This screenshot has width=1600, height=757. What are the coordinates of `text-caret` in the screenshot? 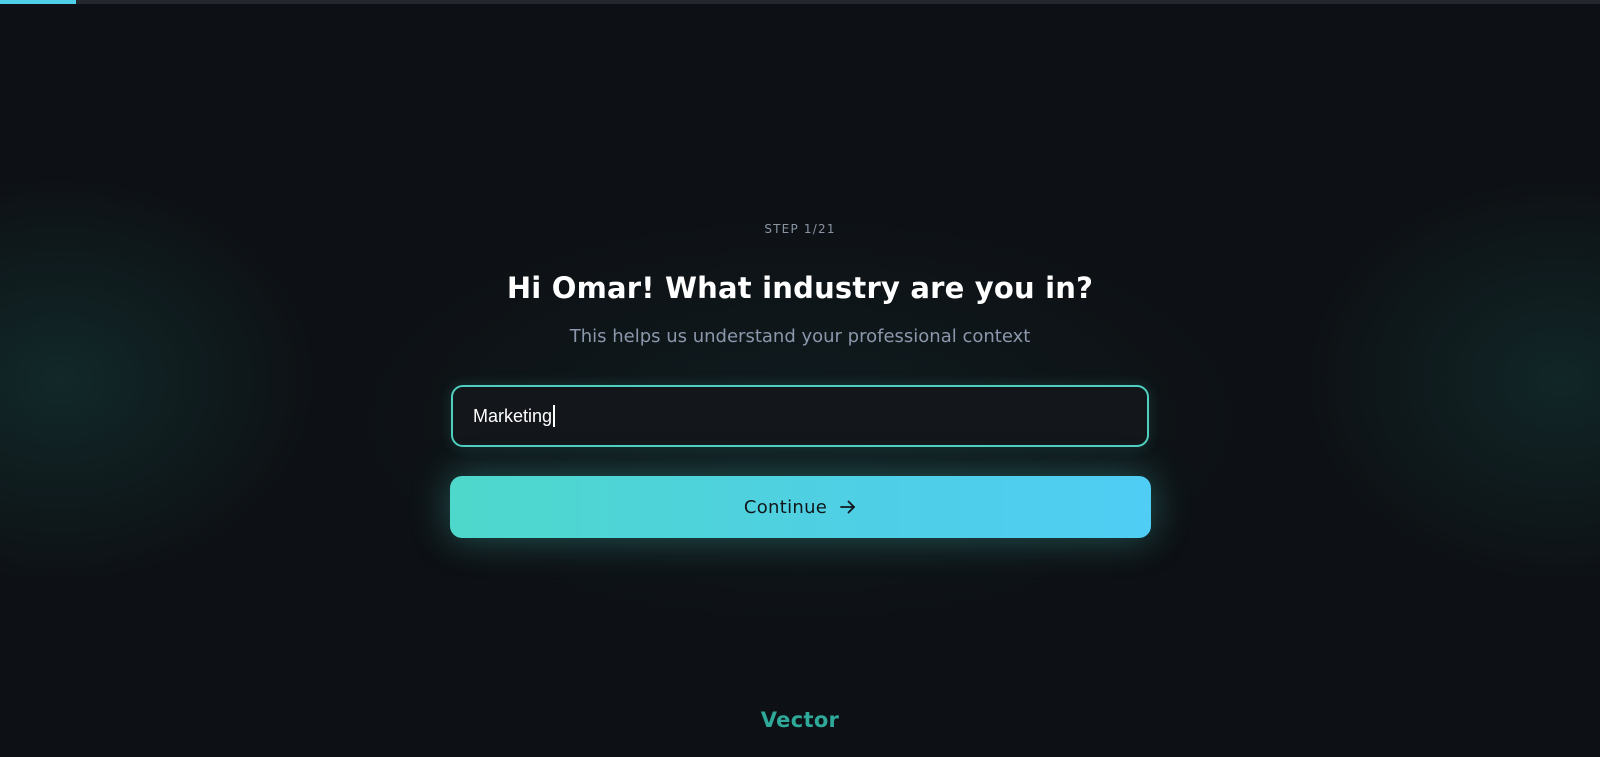 It's located at (554, 416).